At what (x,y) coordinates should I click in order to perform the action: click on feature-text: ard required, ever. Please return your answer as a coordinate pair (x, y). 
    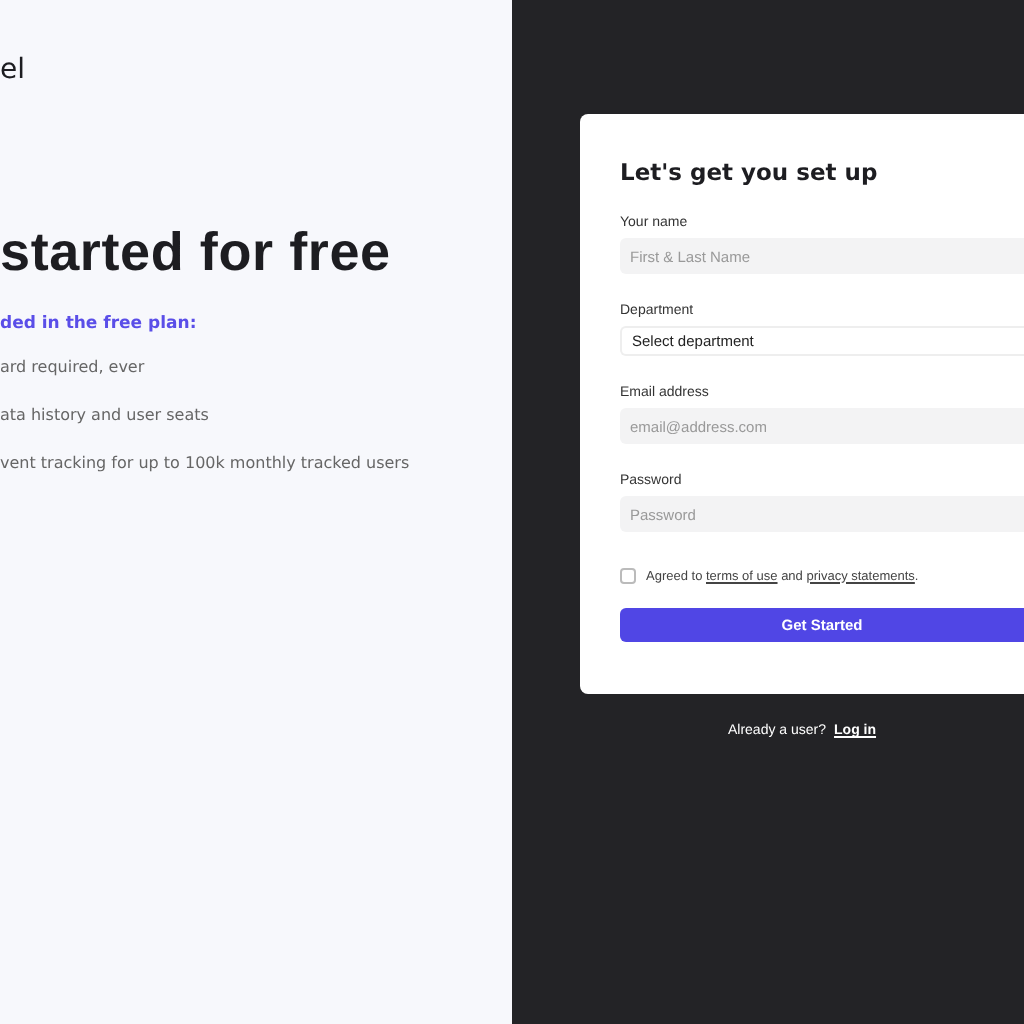
    Looking at the image, I should click on (73, 367).